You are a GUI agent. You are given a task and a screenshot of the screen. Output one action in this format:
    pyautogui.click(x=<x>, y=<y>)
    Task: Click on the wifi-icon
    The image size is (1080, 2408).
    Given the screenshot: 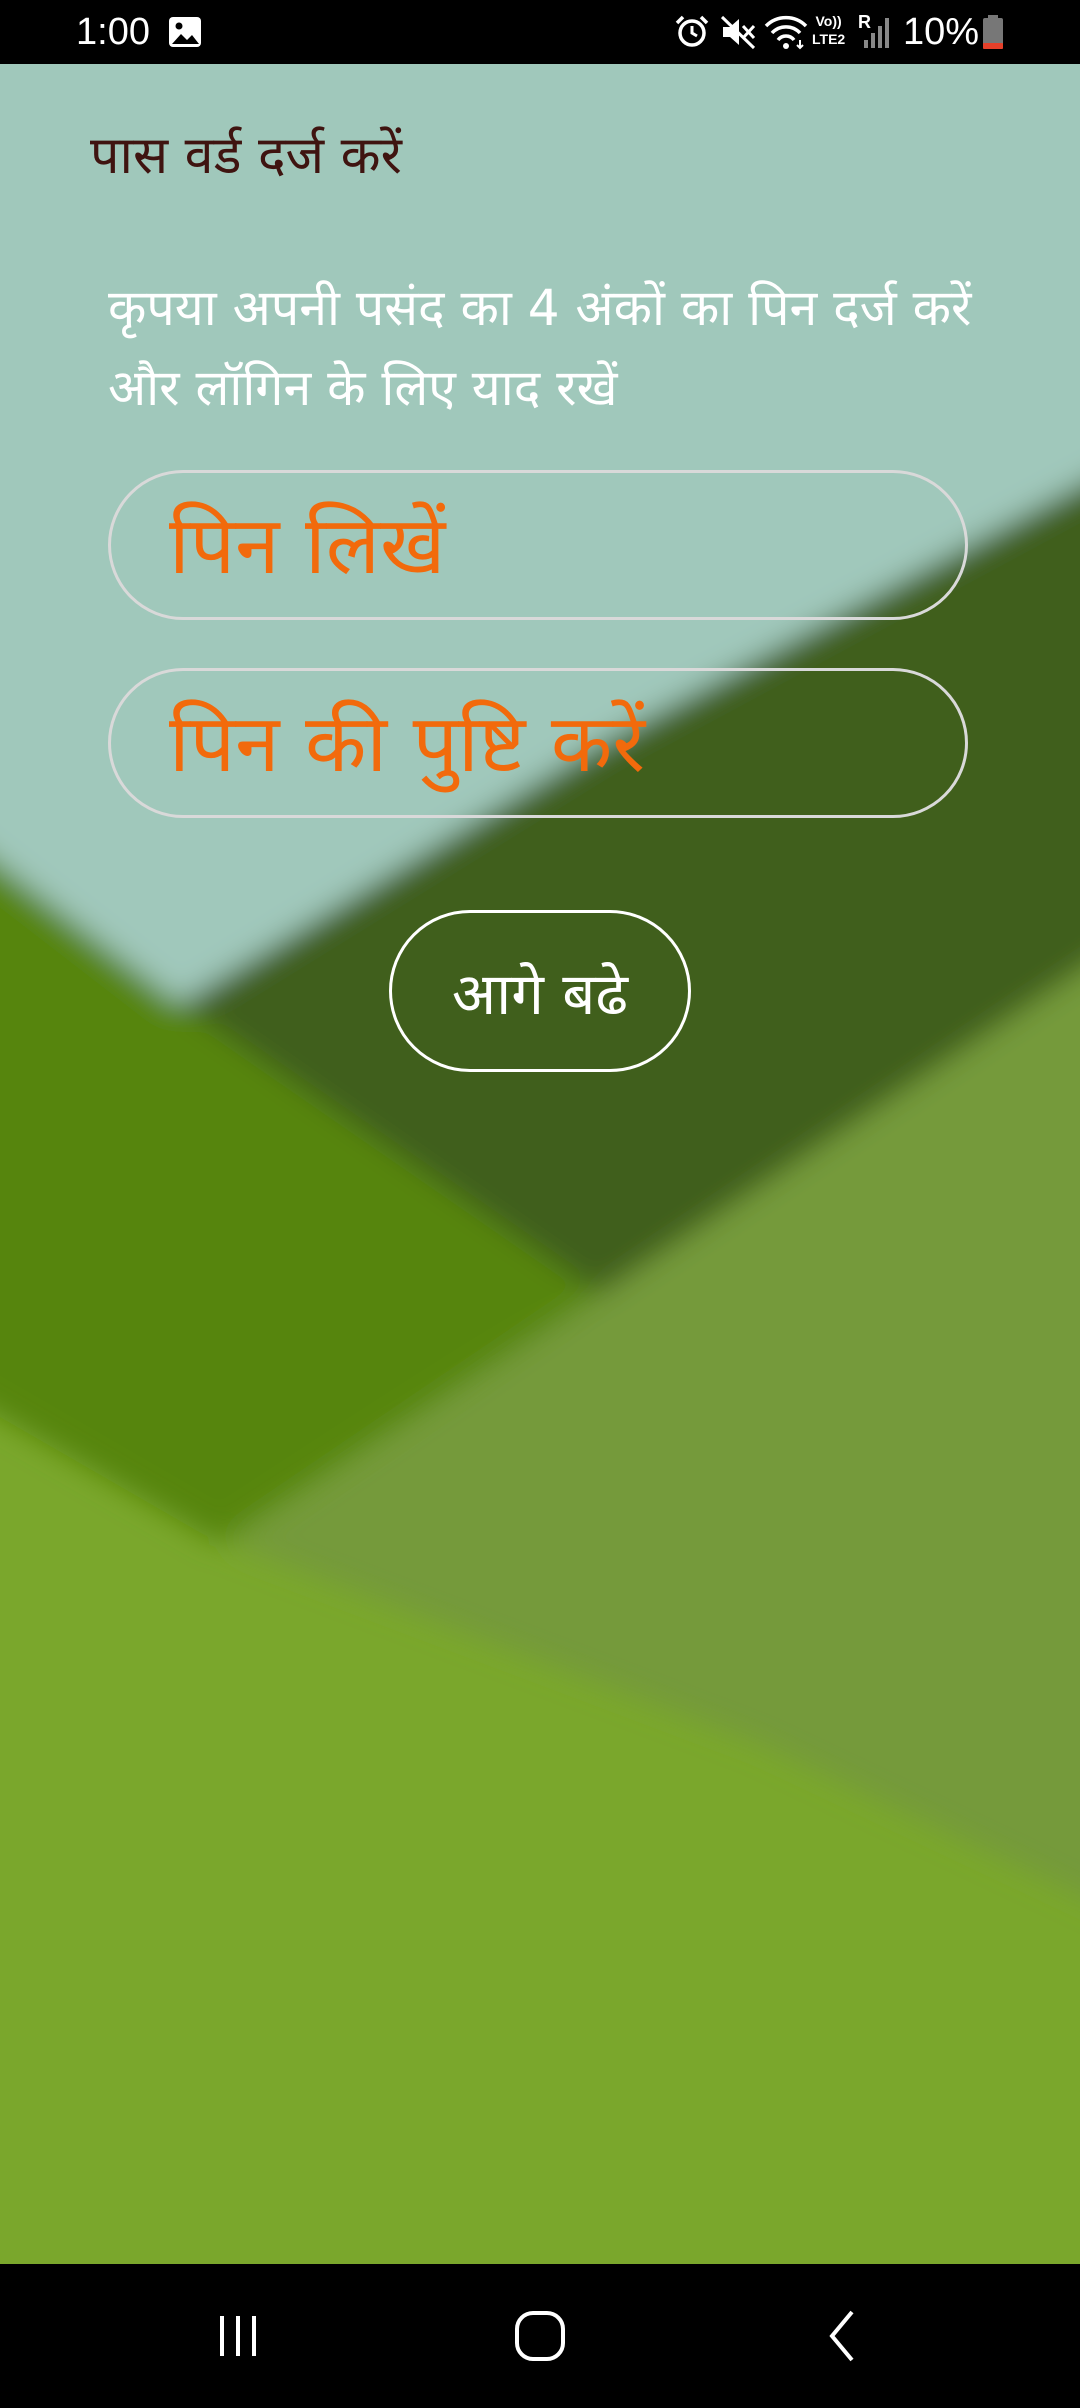 What is the action you would take?
    pyautogui.click(x=786, y=32)
    